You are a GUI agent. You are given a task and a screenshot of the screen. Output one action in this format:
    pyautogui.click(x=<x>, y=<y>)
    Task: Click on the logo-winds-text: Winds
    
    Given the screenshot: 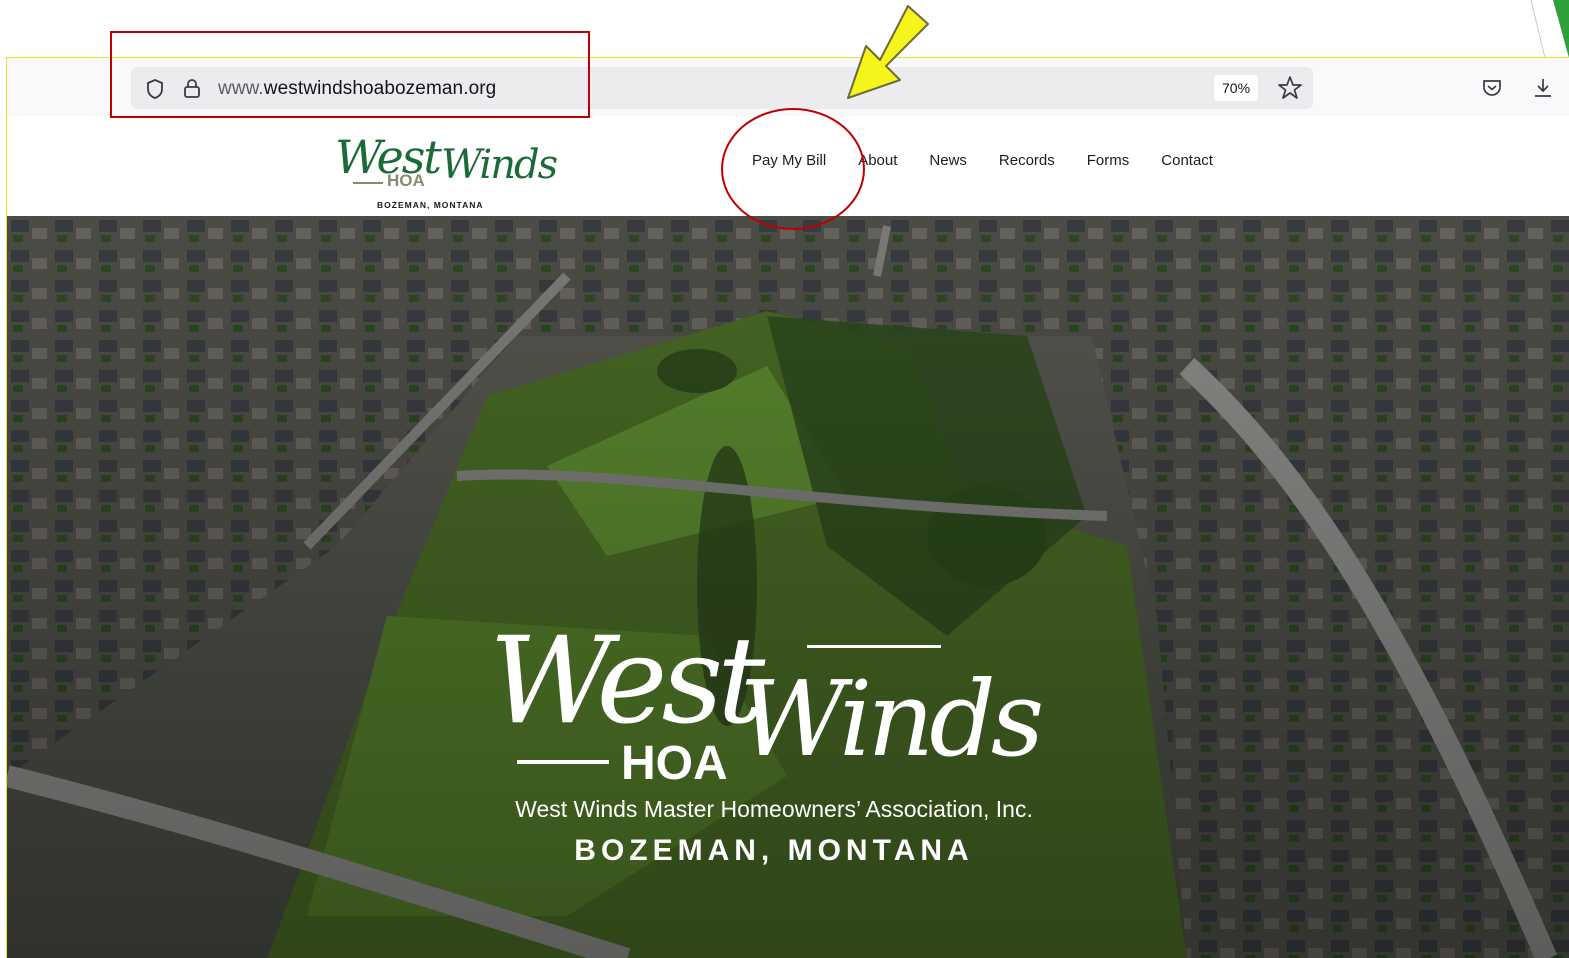 What is the action you would take?
    pyautogui.click(x=499, y=165)
    